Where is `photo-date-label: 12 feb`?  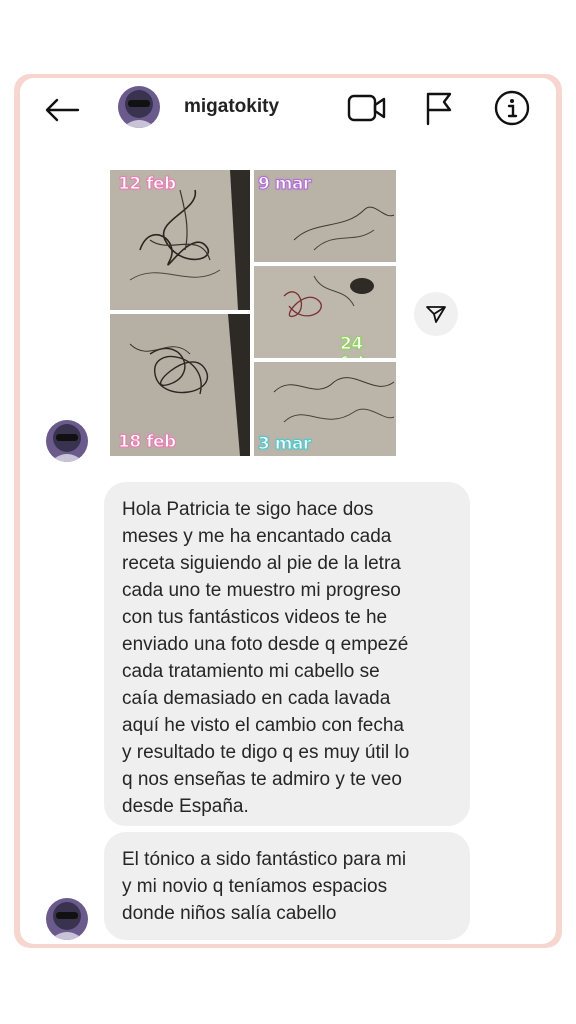
photo-date-label: 12 feb is located at coordinates (147, 184).